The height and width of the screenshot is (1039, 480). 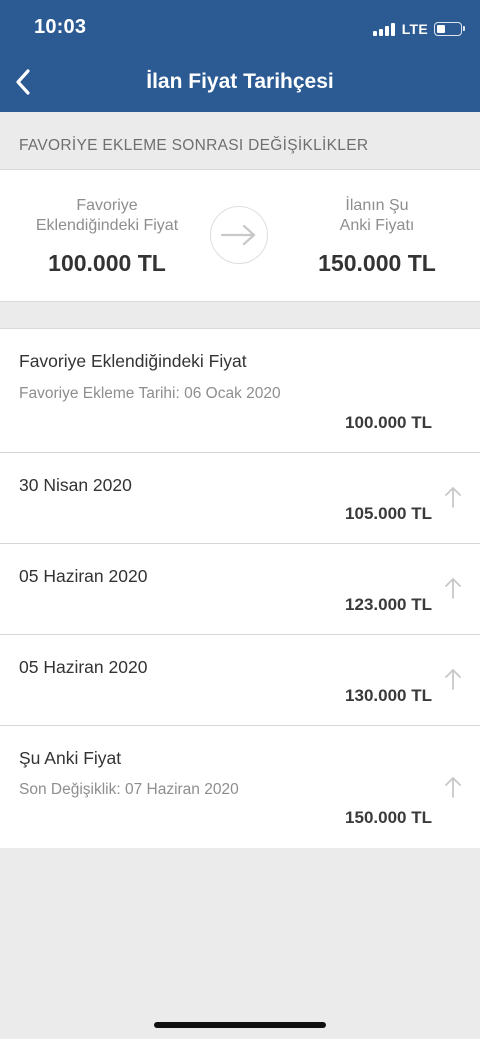 I want to click on section-title: FAVORİYE EKLEME SONRASI DEĞİŞİKLİKLER, so click(x=194, y=145).